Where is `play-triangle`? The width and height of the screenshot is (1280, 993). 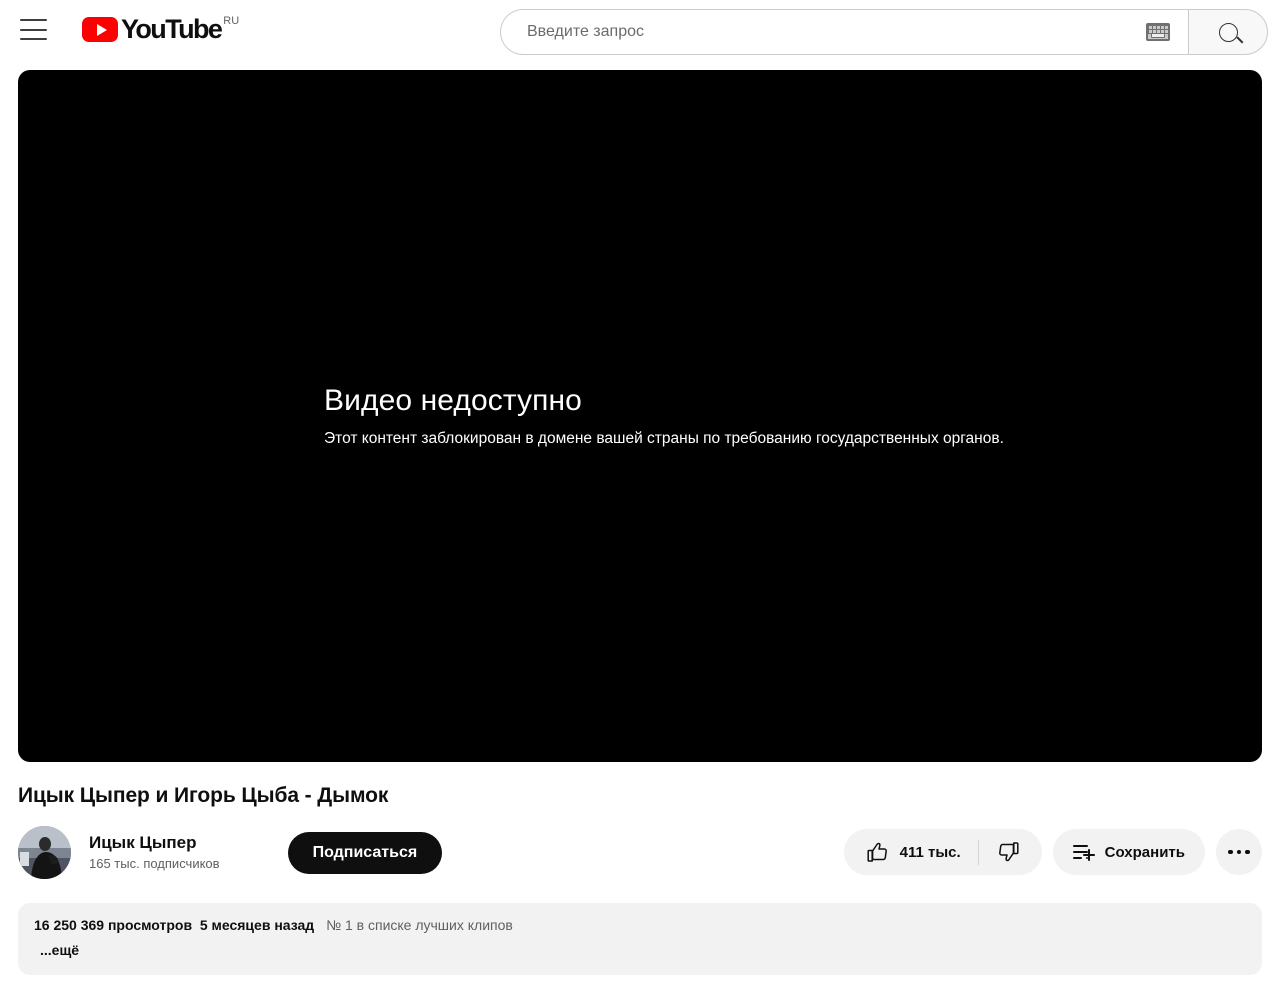 play-triangle is located at coordinates (101, 29).